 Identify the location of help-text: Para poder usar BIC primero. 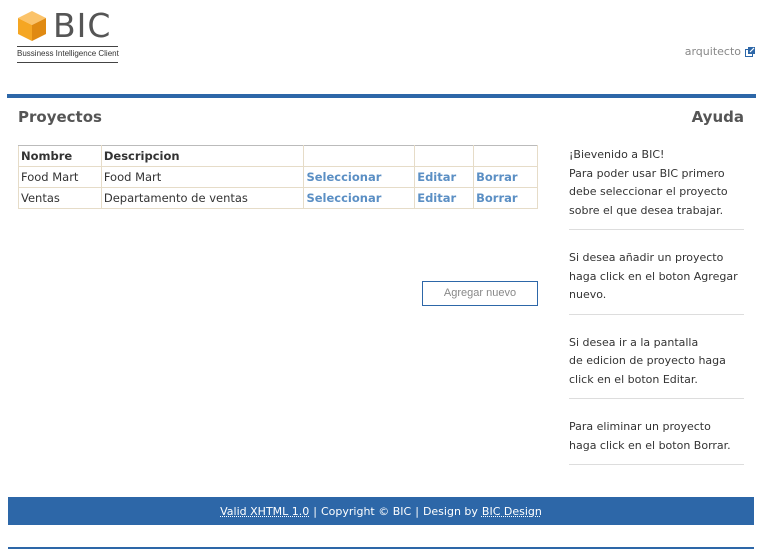
(647, 173).